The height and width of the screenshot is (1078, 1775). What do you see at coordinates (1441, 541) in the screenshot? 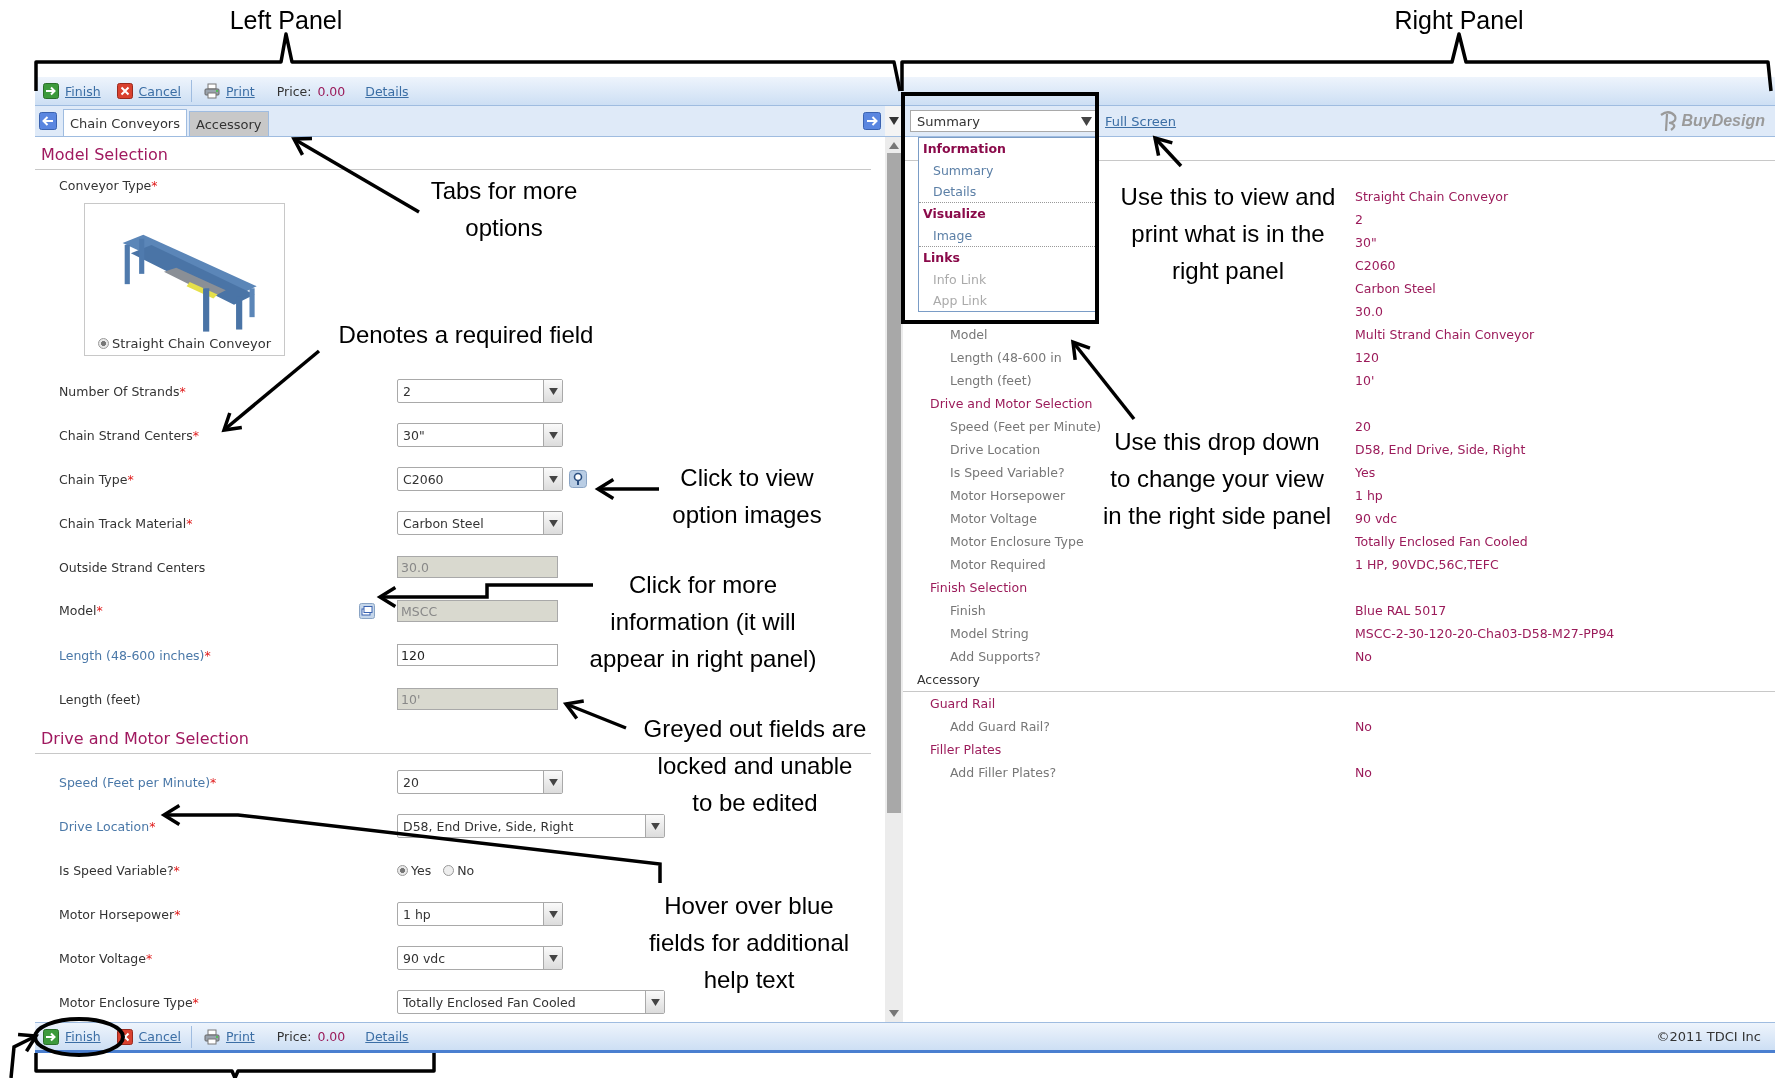
I see `summary-value: Totally Enclosed Fan Cooled` at bounding box center [1441, 541].